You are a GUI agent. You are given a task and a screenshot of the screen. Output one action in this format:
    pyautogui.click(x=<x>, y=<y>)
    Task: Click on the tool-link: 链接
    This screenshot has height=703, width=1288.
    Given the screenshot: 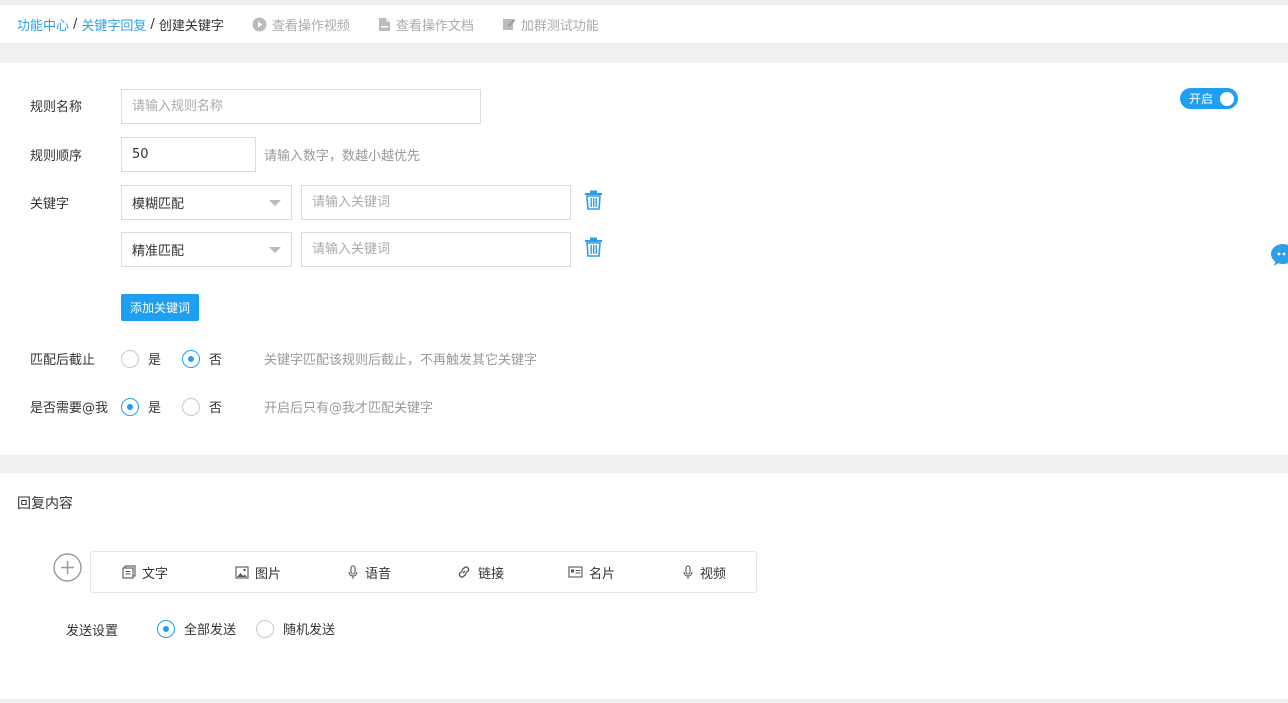 What is the action you would take?
    pyautogui.click(x=480, y=572)
    